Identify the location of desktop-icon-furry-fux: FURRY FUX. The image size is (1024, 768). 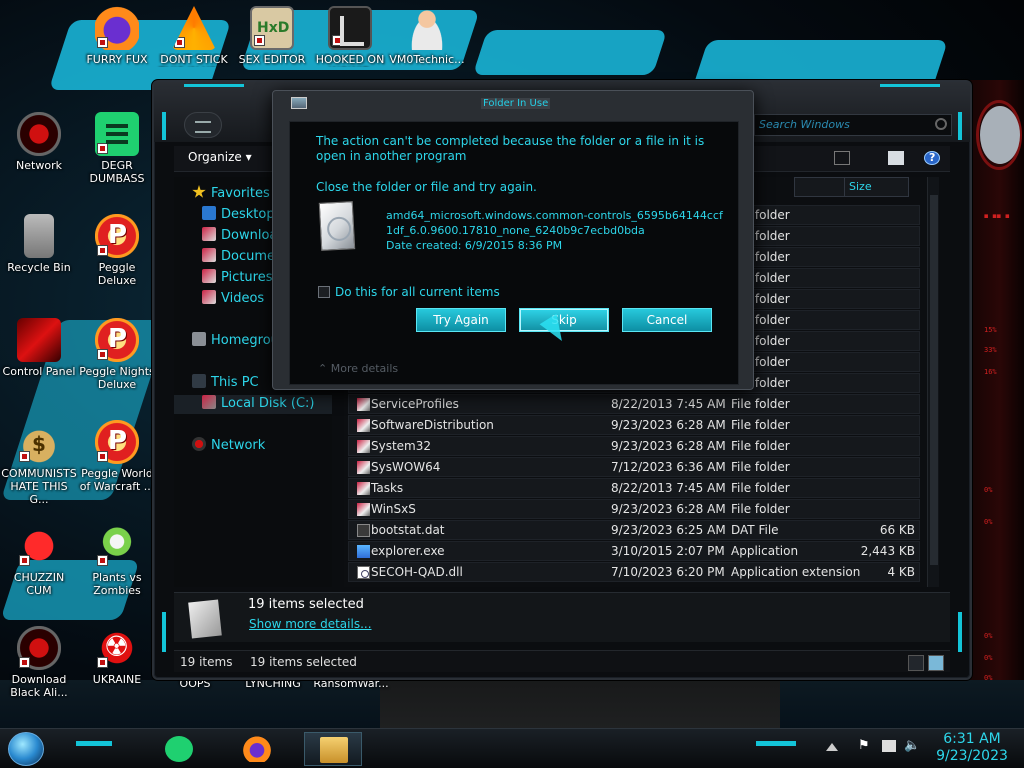
(117, 36).